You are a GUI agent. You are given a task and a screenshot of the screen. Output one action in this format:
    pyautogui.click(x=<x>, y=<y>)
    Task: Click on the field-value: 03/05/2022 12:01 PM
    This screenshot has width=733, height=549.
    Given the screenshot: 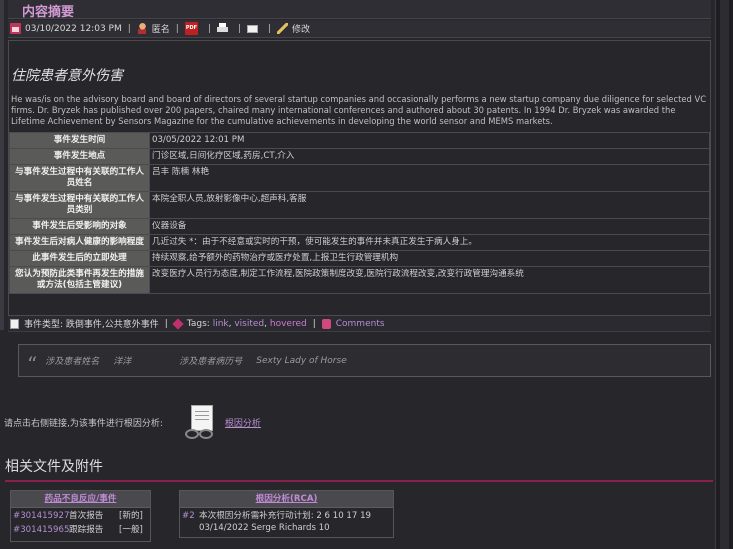 What is the action you would take?
    pyautogui.click(x=429, y=140)
    